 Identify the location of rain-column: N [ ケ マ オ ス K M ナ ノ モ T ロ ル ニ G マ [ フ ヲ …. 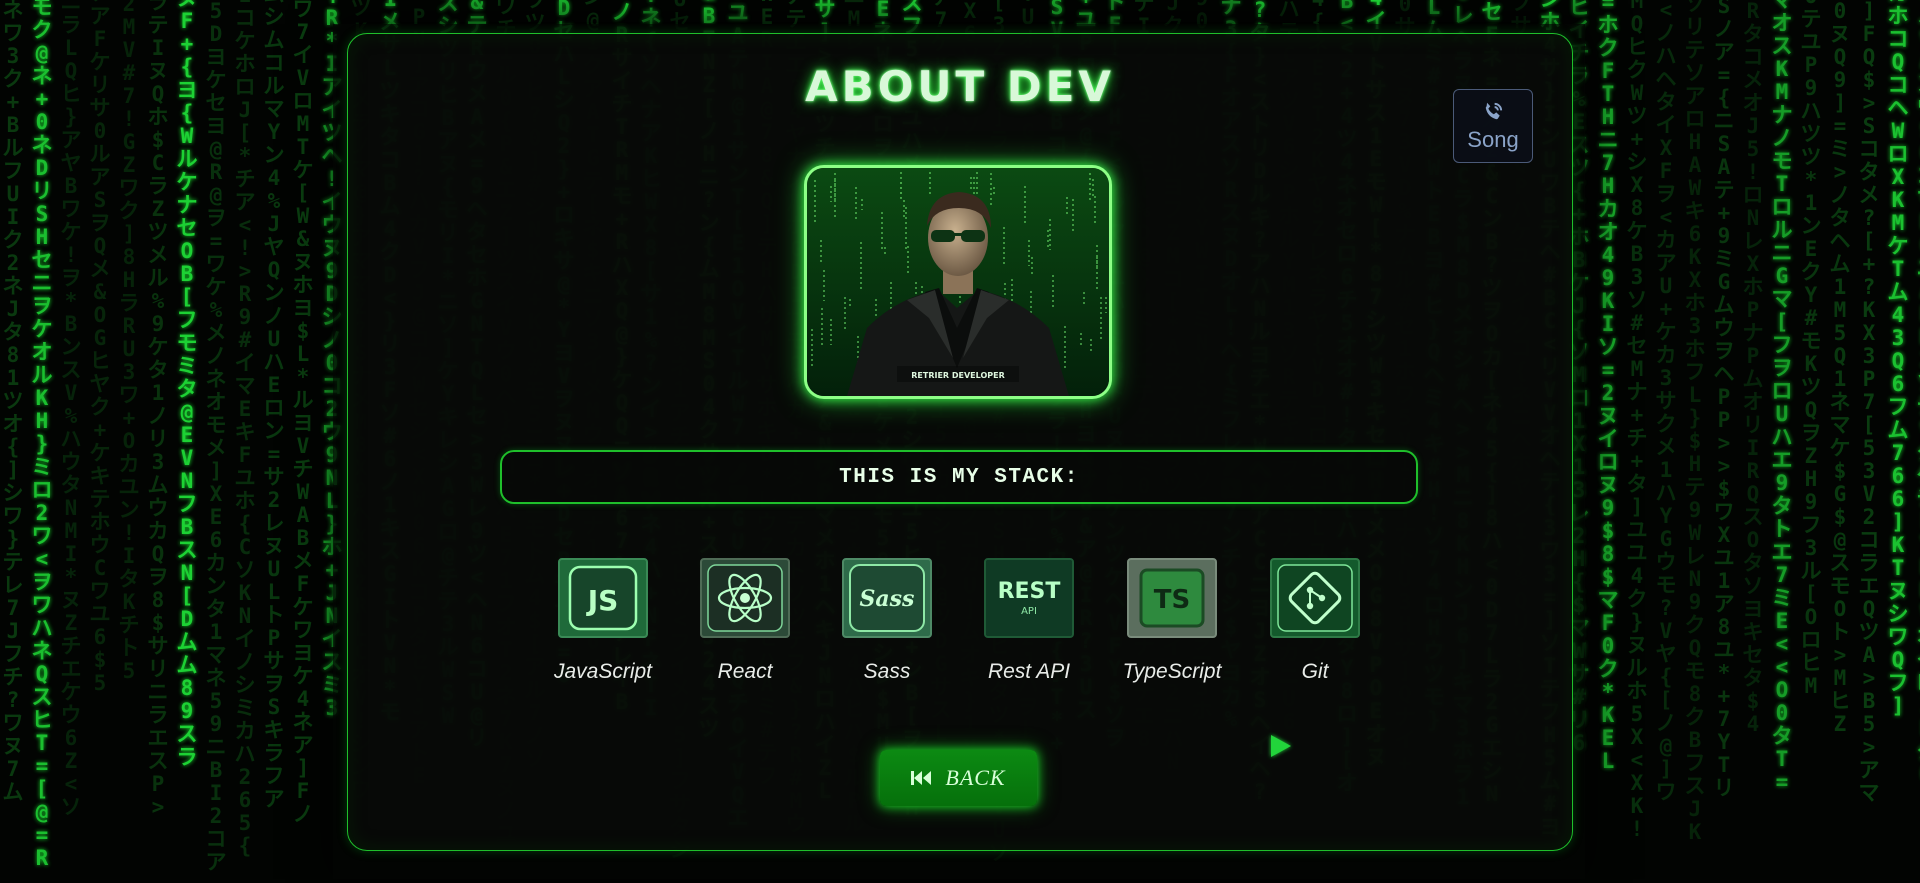
(1782, 397).